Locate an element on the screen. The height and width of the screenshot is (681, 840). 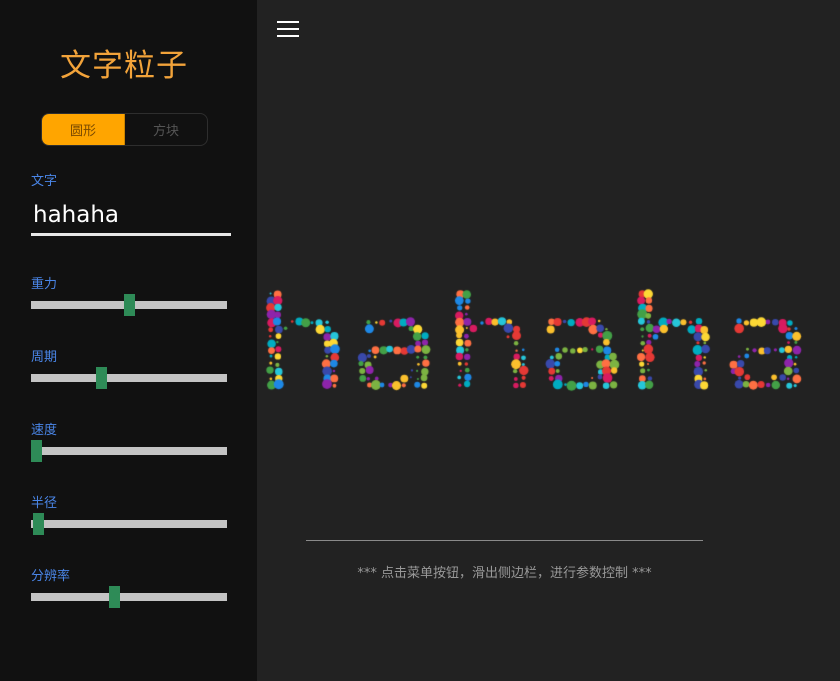
gravity-label: 重力 is located at coordinates (44, 284).